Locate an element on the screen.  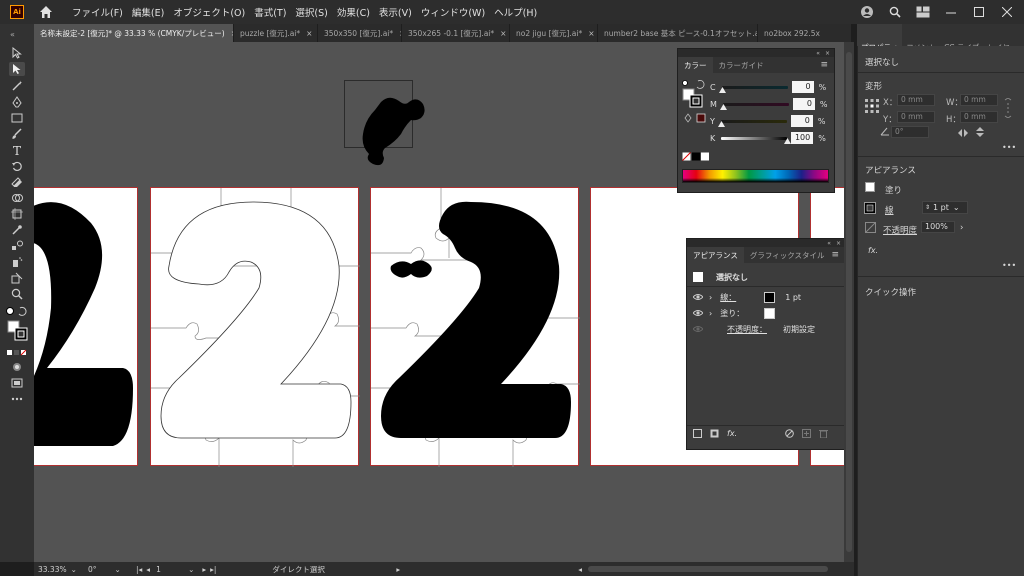
vertical-scrollbar is located at coordinates (849, 302).